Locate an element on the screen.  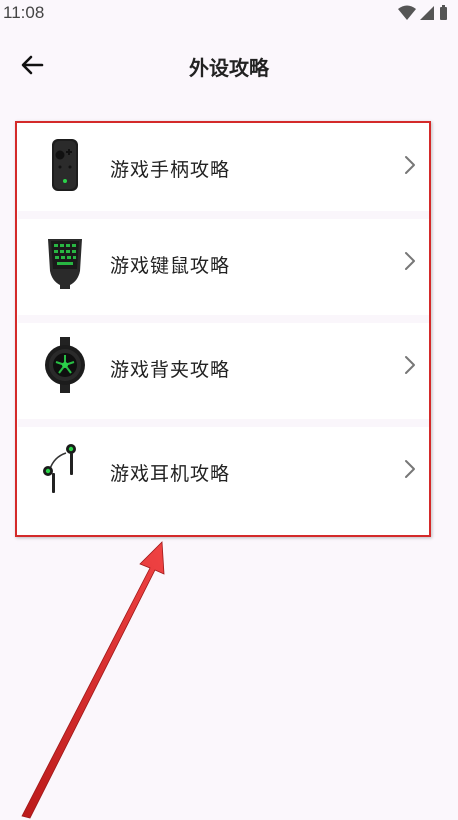
list-item-gamepad-guide: 游戏手柄攻略 is located at coordinates (223, 171).